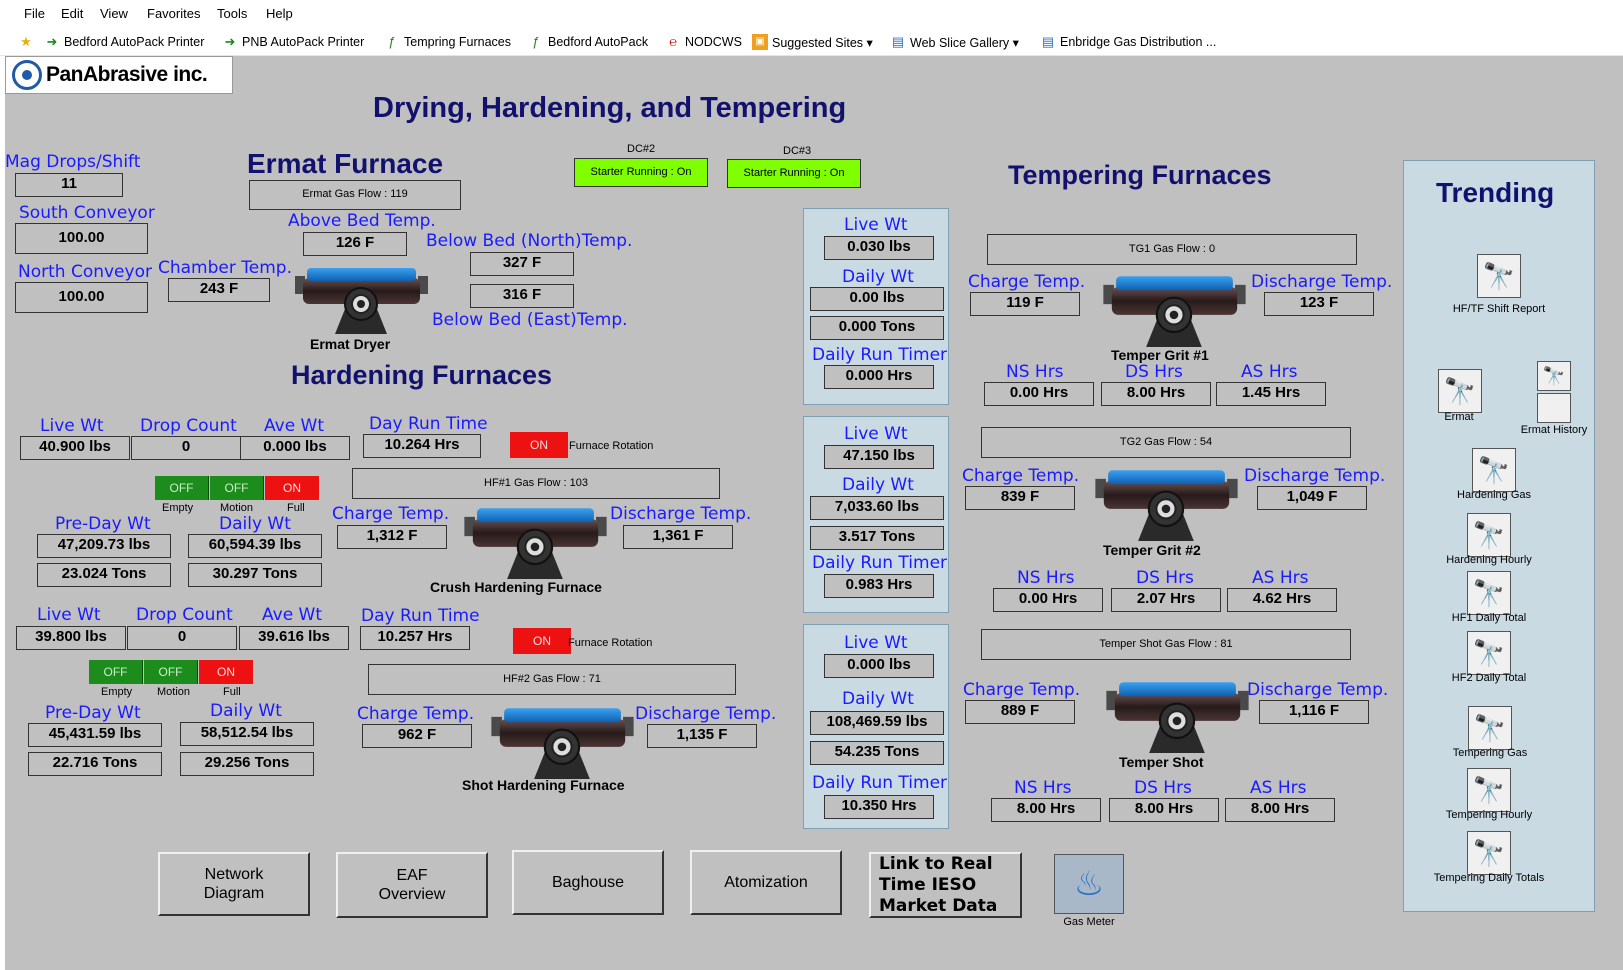 The image size is (1623, 970). I want to click on scale2-live-wt-value: 47.150 lbs, so click(879, 457).